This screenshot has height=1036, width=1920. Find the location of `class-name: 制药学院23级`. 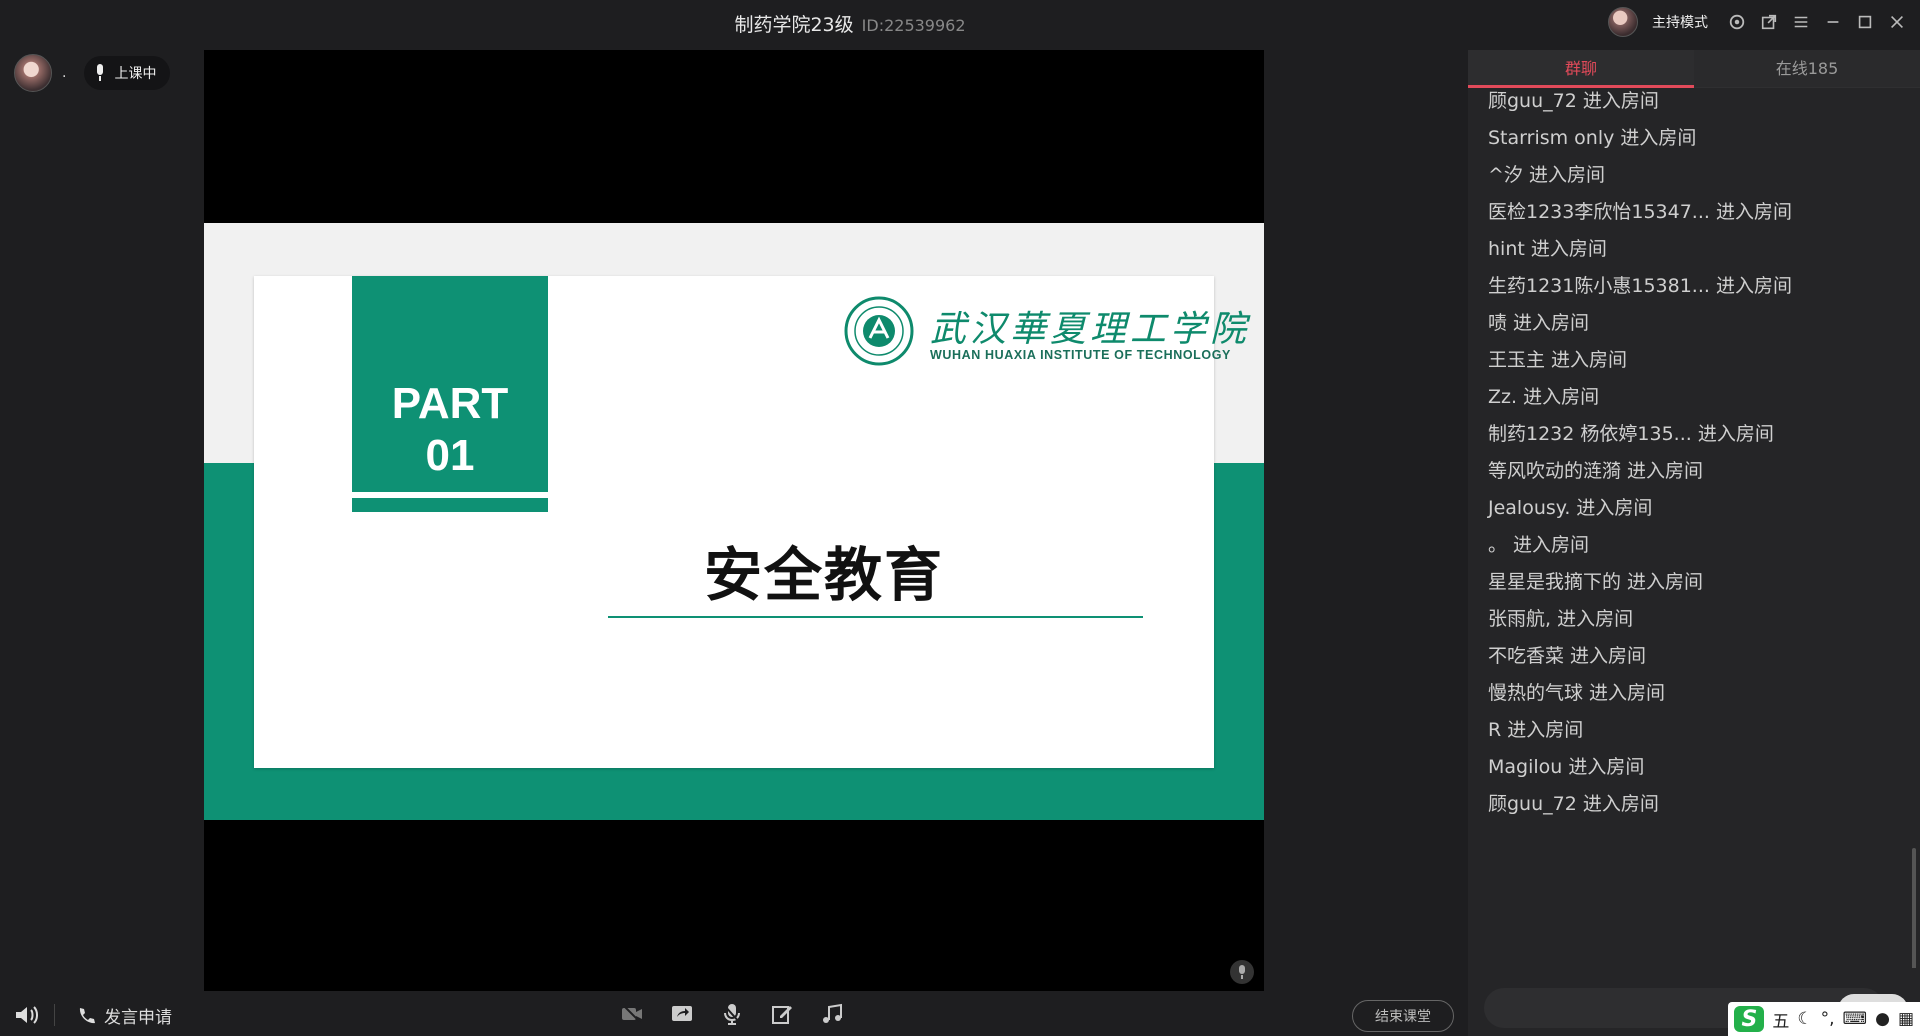

class-name: 制药学院23级 is located at coordinates (794, 25).